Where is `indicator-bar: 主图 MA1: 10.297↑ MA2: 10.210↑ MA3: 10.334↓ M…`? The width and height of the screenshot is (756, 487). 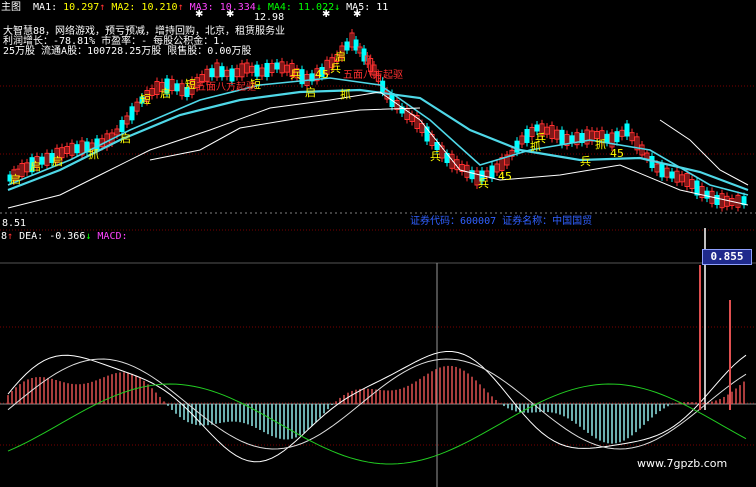
indicator-bar: 主图 MA1: 10.297↑ MA2: 10.210↑ MA3: 10.334↓ M… is located at coordinates (194, 8).